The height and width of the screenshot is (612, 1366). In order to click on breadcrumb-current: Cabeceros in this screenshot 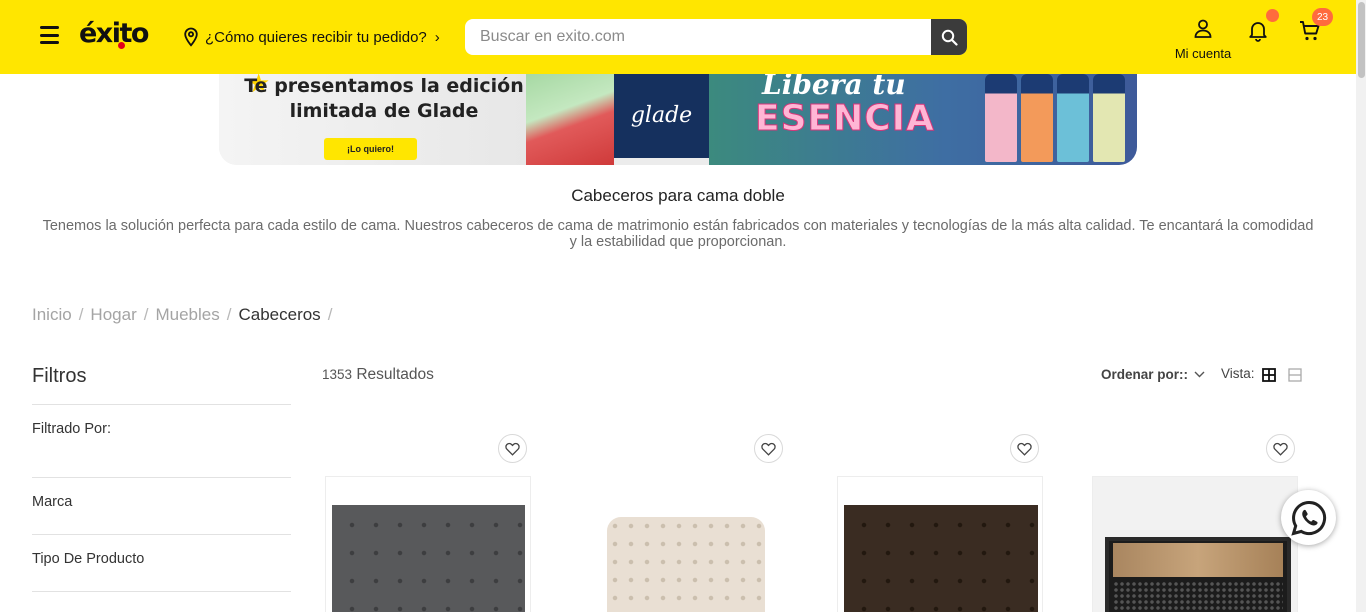, I will do `click(279, 314)`.